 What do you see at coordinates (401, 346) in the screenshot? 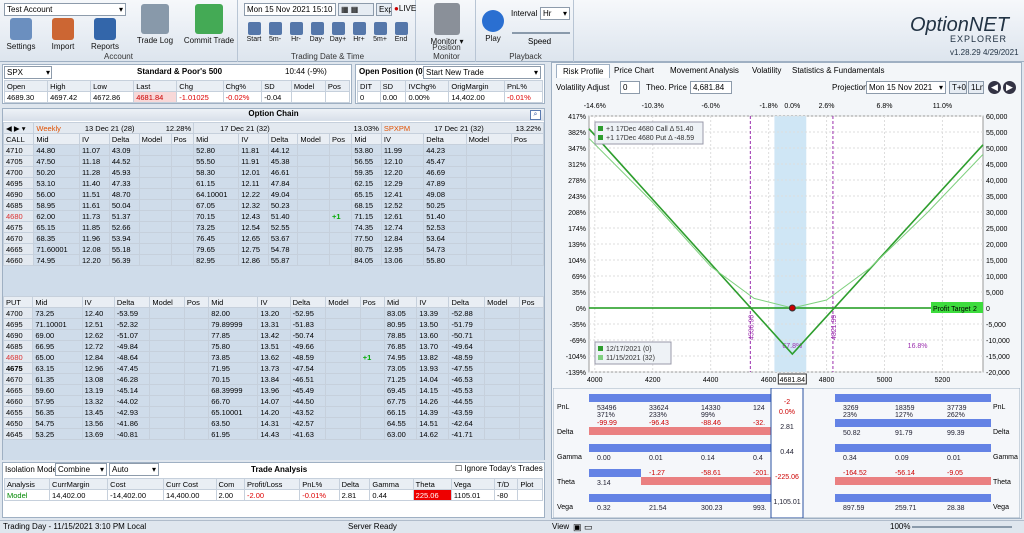
I see `option-value: 76.85` at bounding box center [401, 346].